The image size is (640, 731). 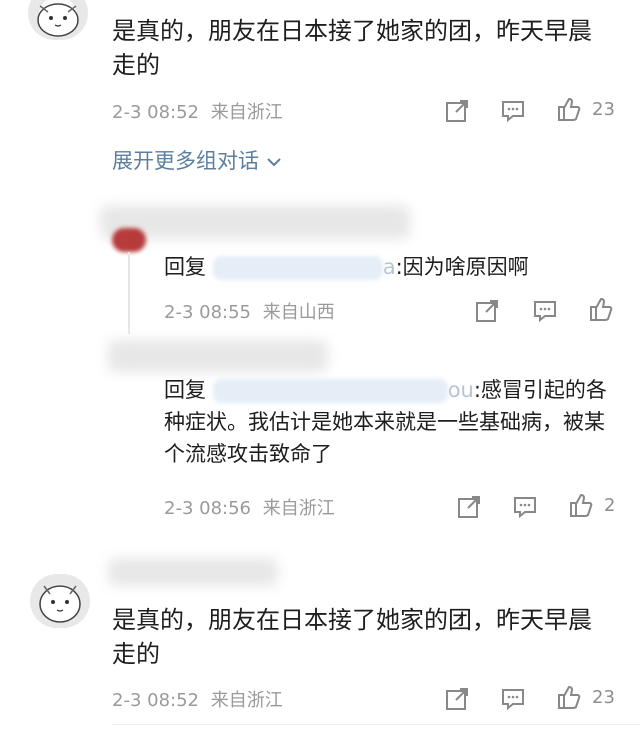 What do you see at coordinates (185, 161) in the screenshot?
I see `expand-label: 展开更多组对话` at bounding box center [185, 161].